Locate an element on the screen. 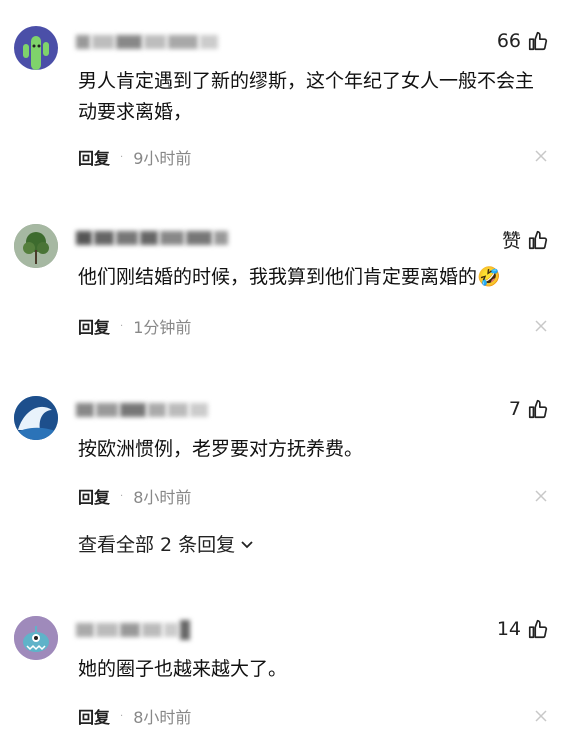  plant-avatar-icon is located at coordinates (36, 246).